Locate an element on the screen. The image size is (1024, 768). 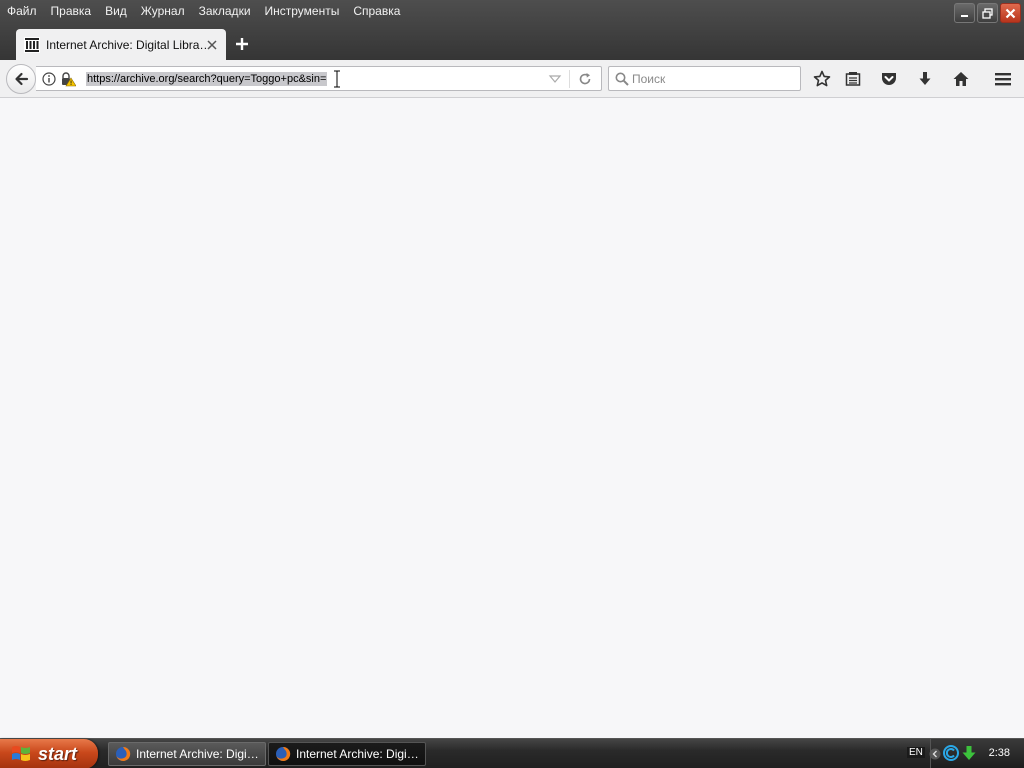
restore-icon is located at coordinates (987, 13).